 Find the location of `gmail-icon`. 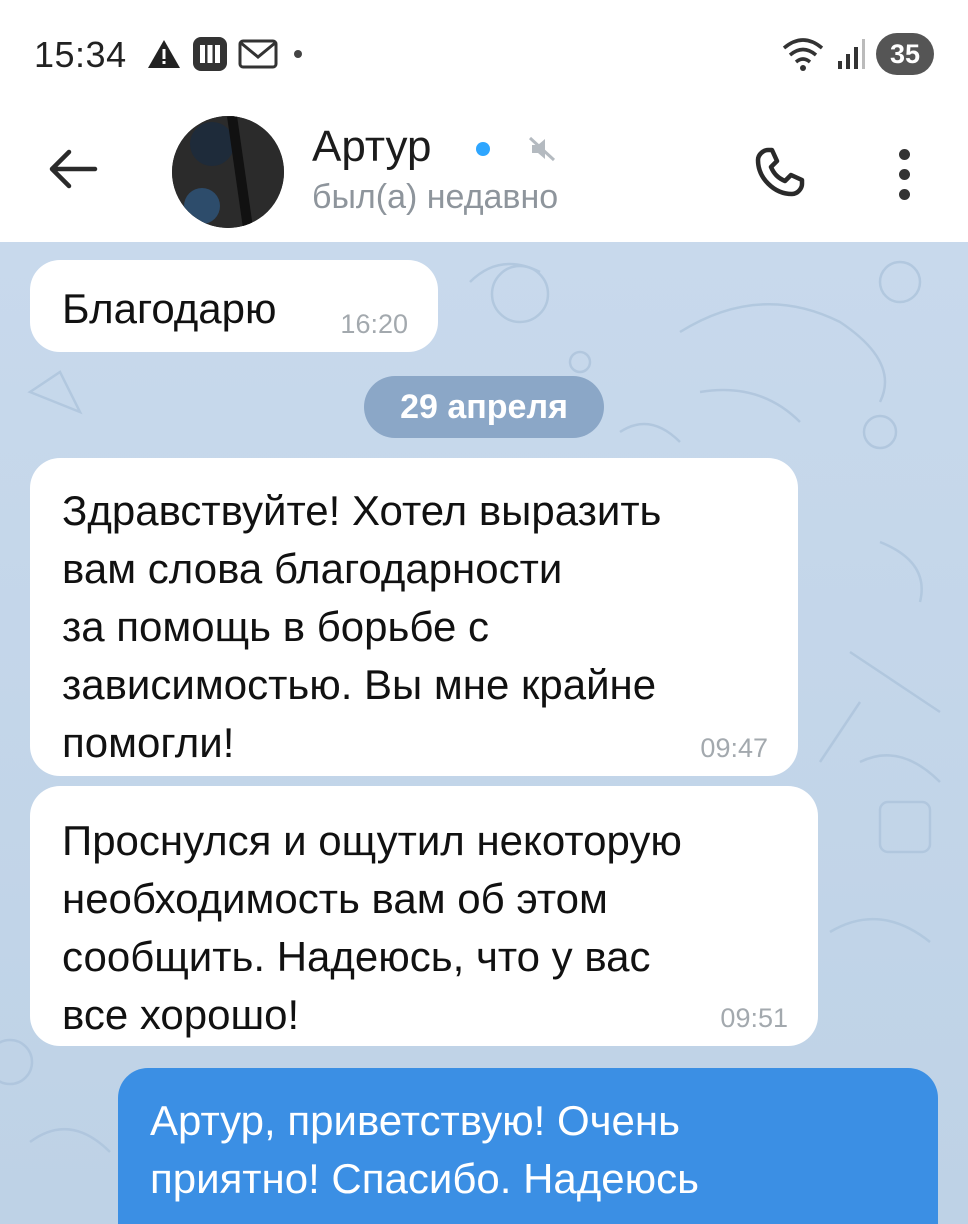

gmail-icon is located at coordinates (258, 54).